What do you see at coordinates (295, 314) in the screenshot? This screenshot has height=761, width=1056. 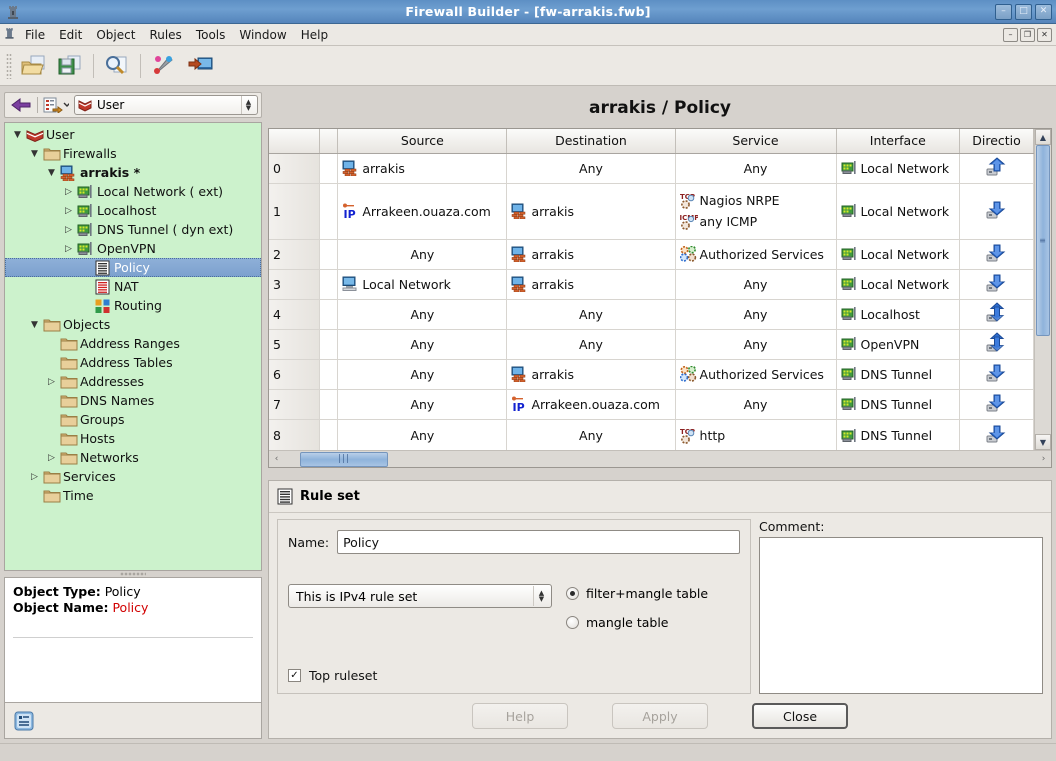 I see `rule-number-cell: 4` at bounding box center [295, 314].